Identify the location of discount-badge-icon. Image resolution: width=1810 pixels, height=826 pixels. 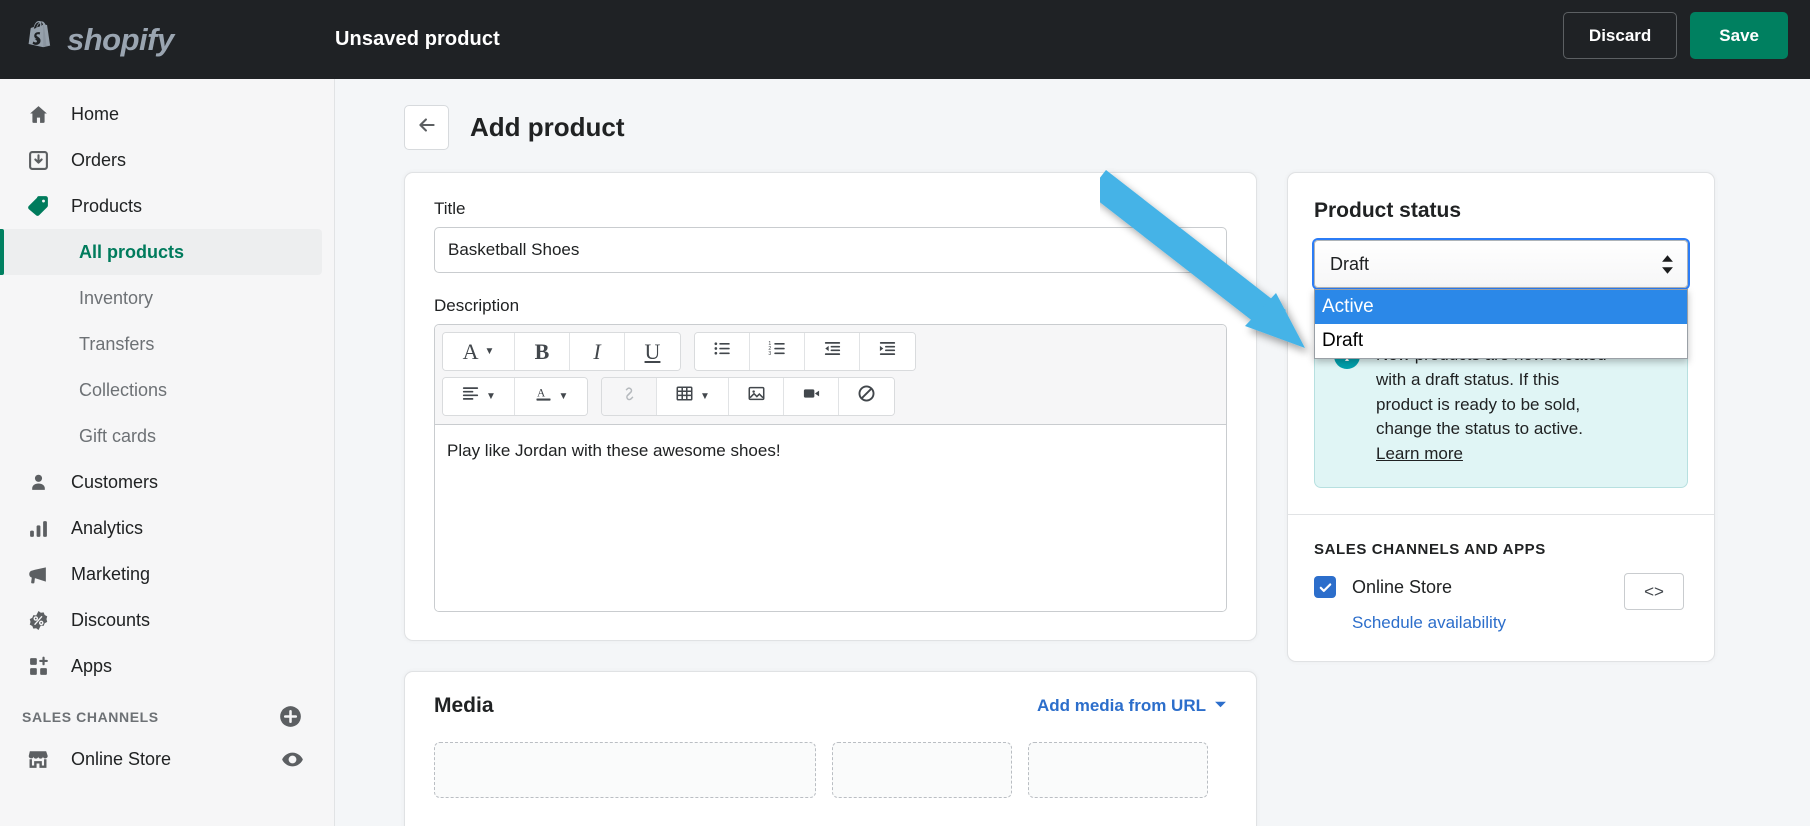
(38, 620).